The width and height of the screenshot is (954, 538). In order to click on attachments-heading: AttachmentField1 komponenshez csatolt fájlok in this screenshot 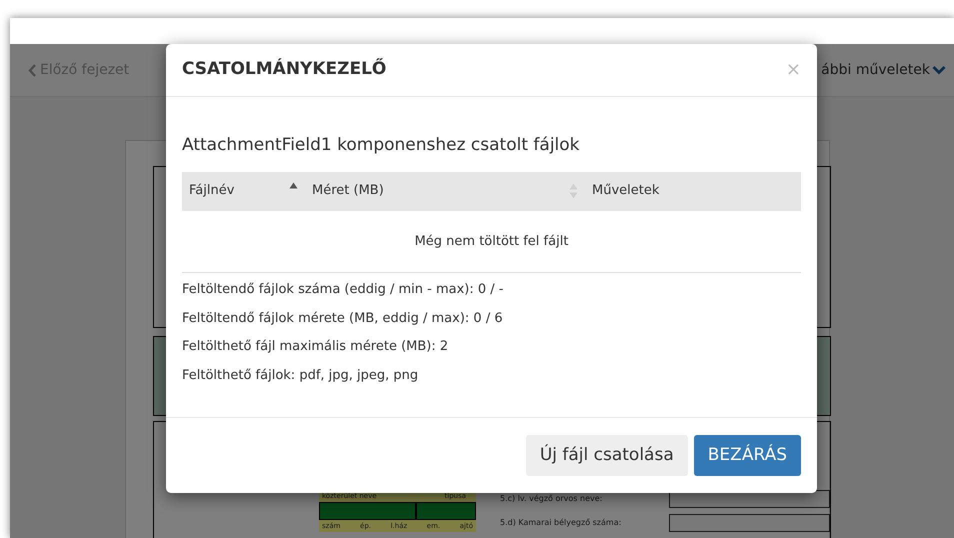, I will do `click(381, 145)`.